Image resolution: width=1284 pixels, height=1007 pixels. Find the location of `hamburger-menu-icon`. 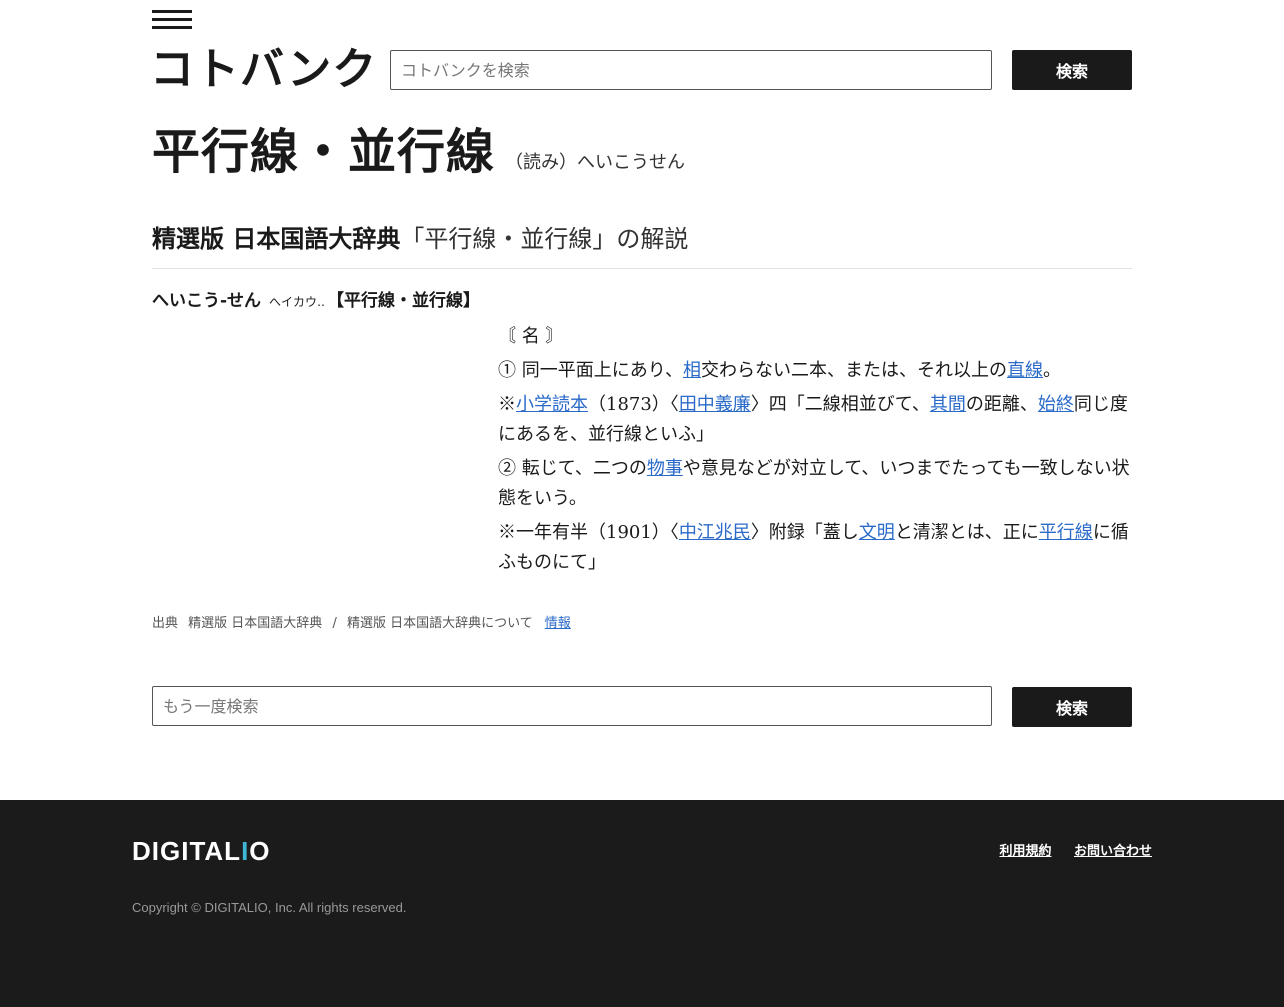

hamburger-menu-icon is located at coordinates (172, 21).